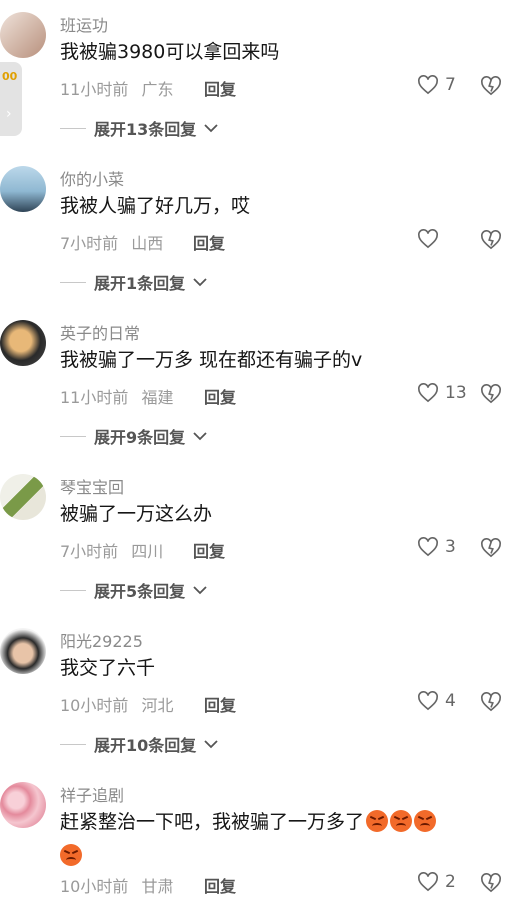 Image resolution: width=528 pixels, height=900 pixels. I want to click on comment-text: 我被骗3980可以拿回来吗, so click(170, 52).